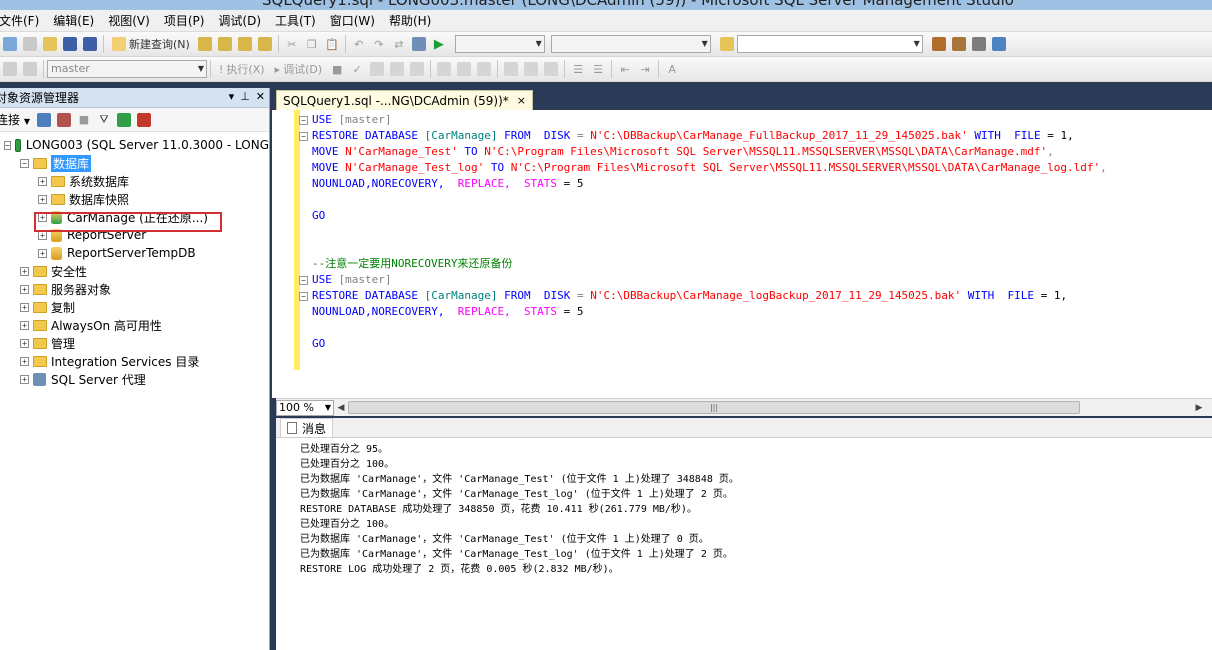  What do you see at coordinates (23, 20) in the screenshot?
I see `menu-file: 文件(F)` at bounding box center [23, 20].